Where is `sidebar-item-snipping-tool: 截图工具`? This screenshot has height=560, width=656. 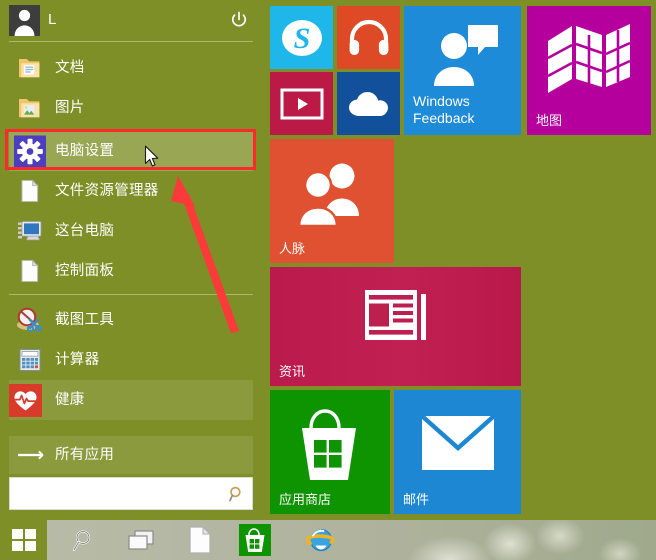 sidebar-item-snipping-tool: 截图工具 is located at coordinates (131, 320).